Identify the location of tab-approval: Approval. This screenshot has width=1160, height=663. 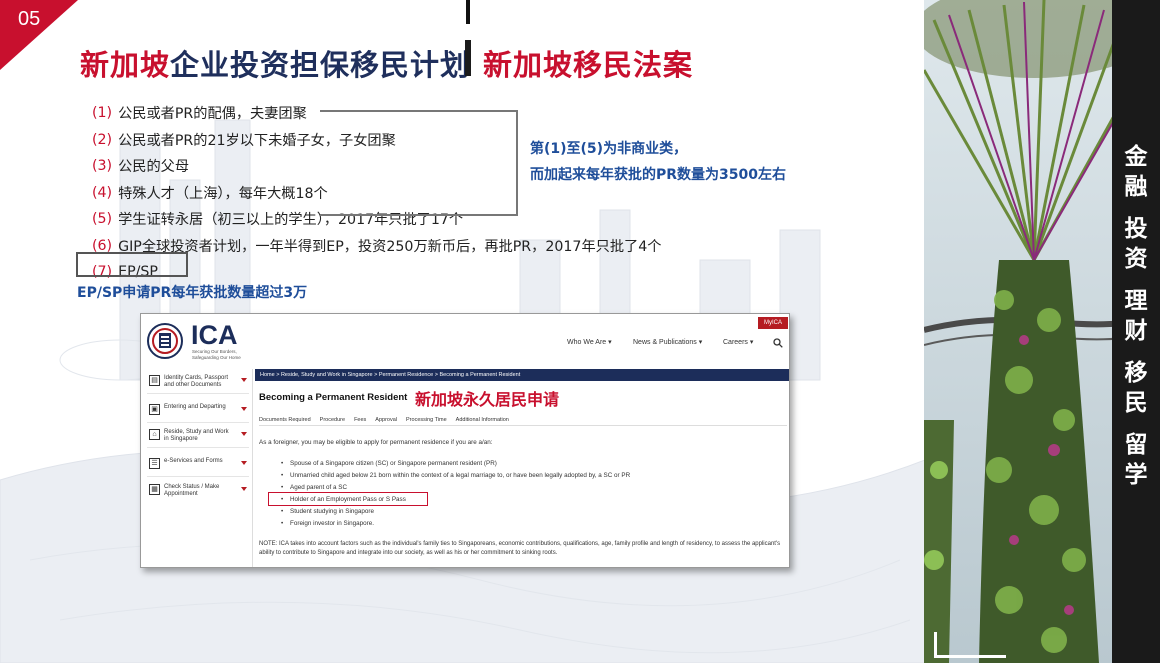
(386, 420).